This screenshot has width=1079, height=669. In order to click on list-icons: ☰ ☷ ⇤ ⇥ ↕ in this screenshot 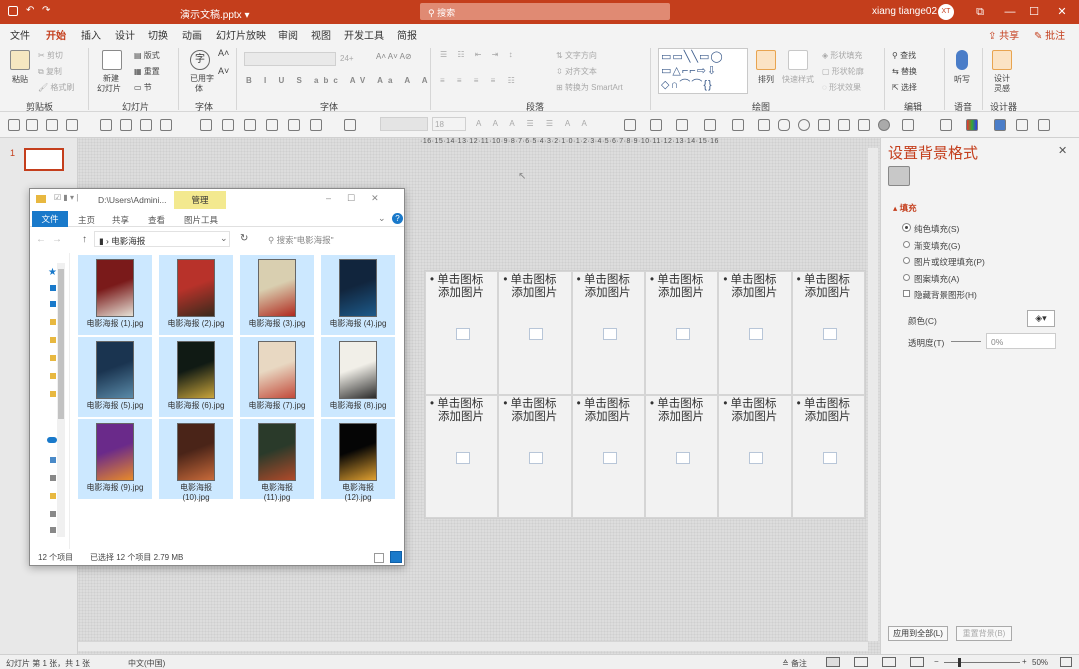, I will do `click(478, 54)`.